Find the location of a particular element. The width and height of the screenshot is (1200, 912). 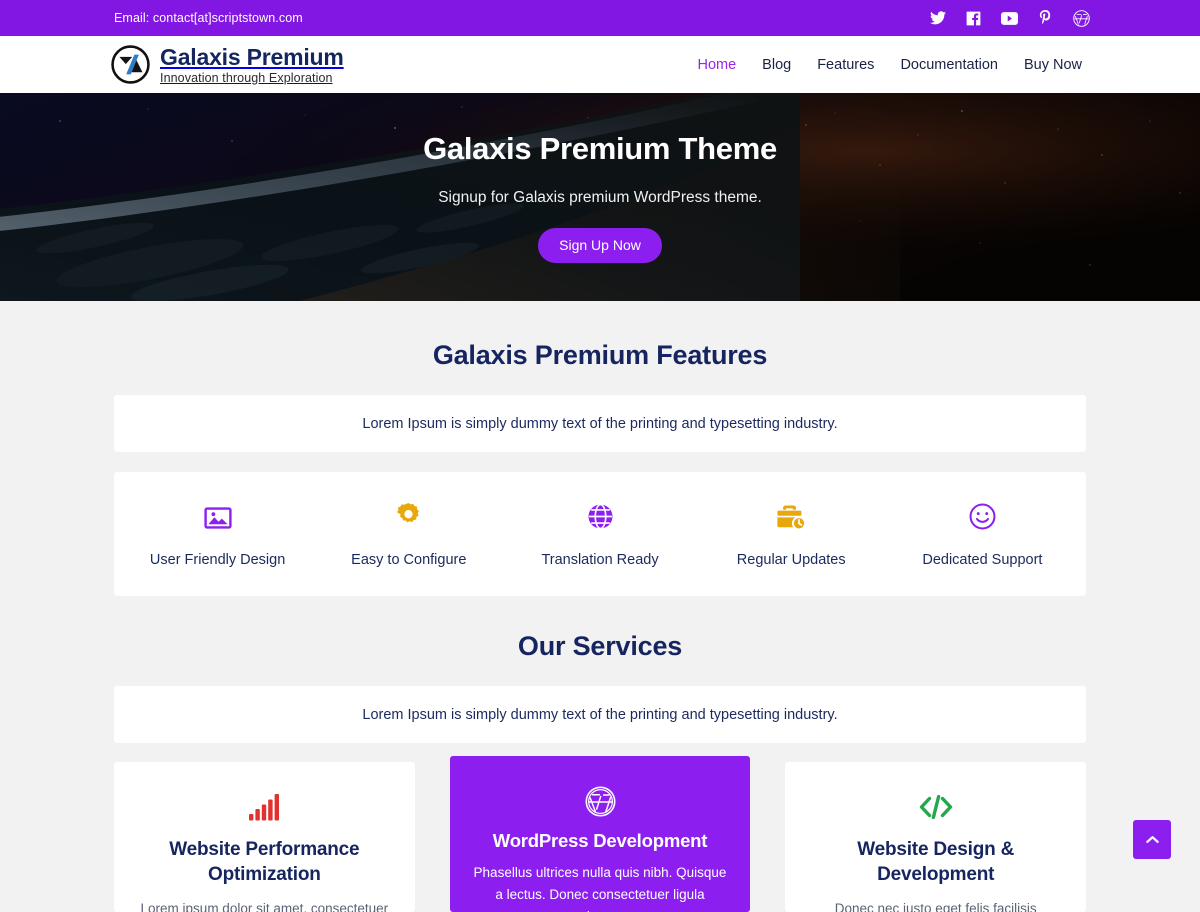

main-navigation: Home Blog Features Documentation Buy Now is located at coordinates (889, 65).